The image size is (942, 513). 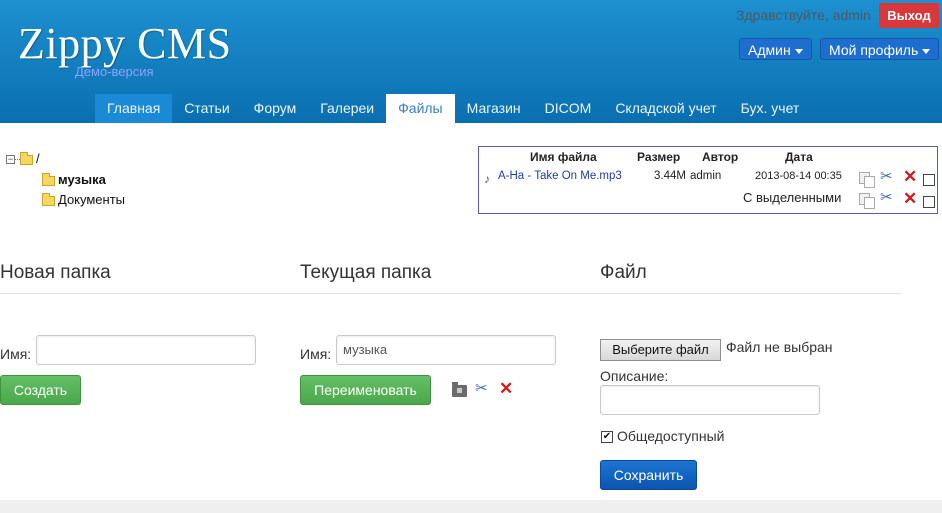 I want to click on admin-menu-button: Админ, so click(x=775, y=49).